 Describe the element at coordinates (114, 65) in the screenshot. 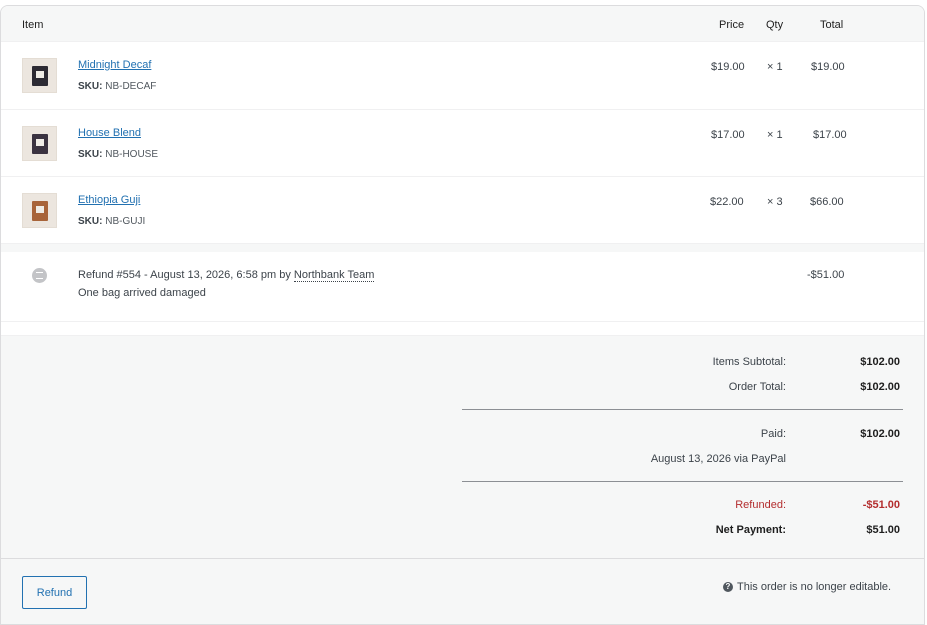

I see `product-link: Midnight Decaf` at that location.